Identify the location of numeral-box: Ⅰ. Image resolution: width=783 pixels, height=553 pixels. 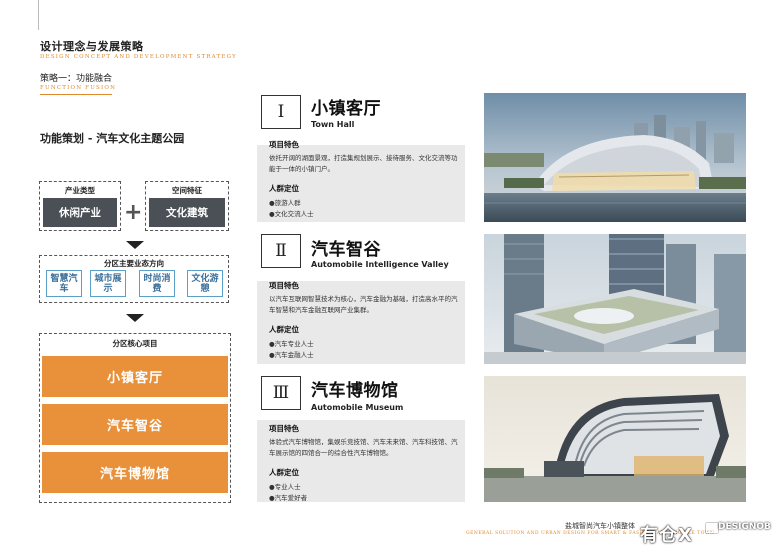
(281, 112).